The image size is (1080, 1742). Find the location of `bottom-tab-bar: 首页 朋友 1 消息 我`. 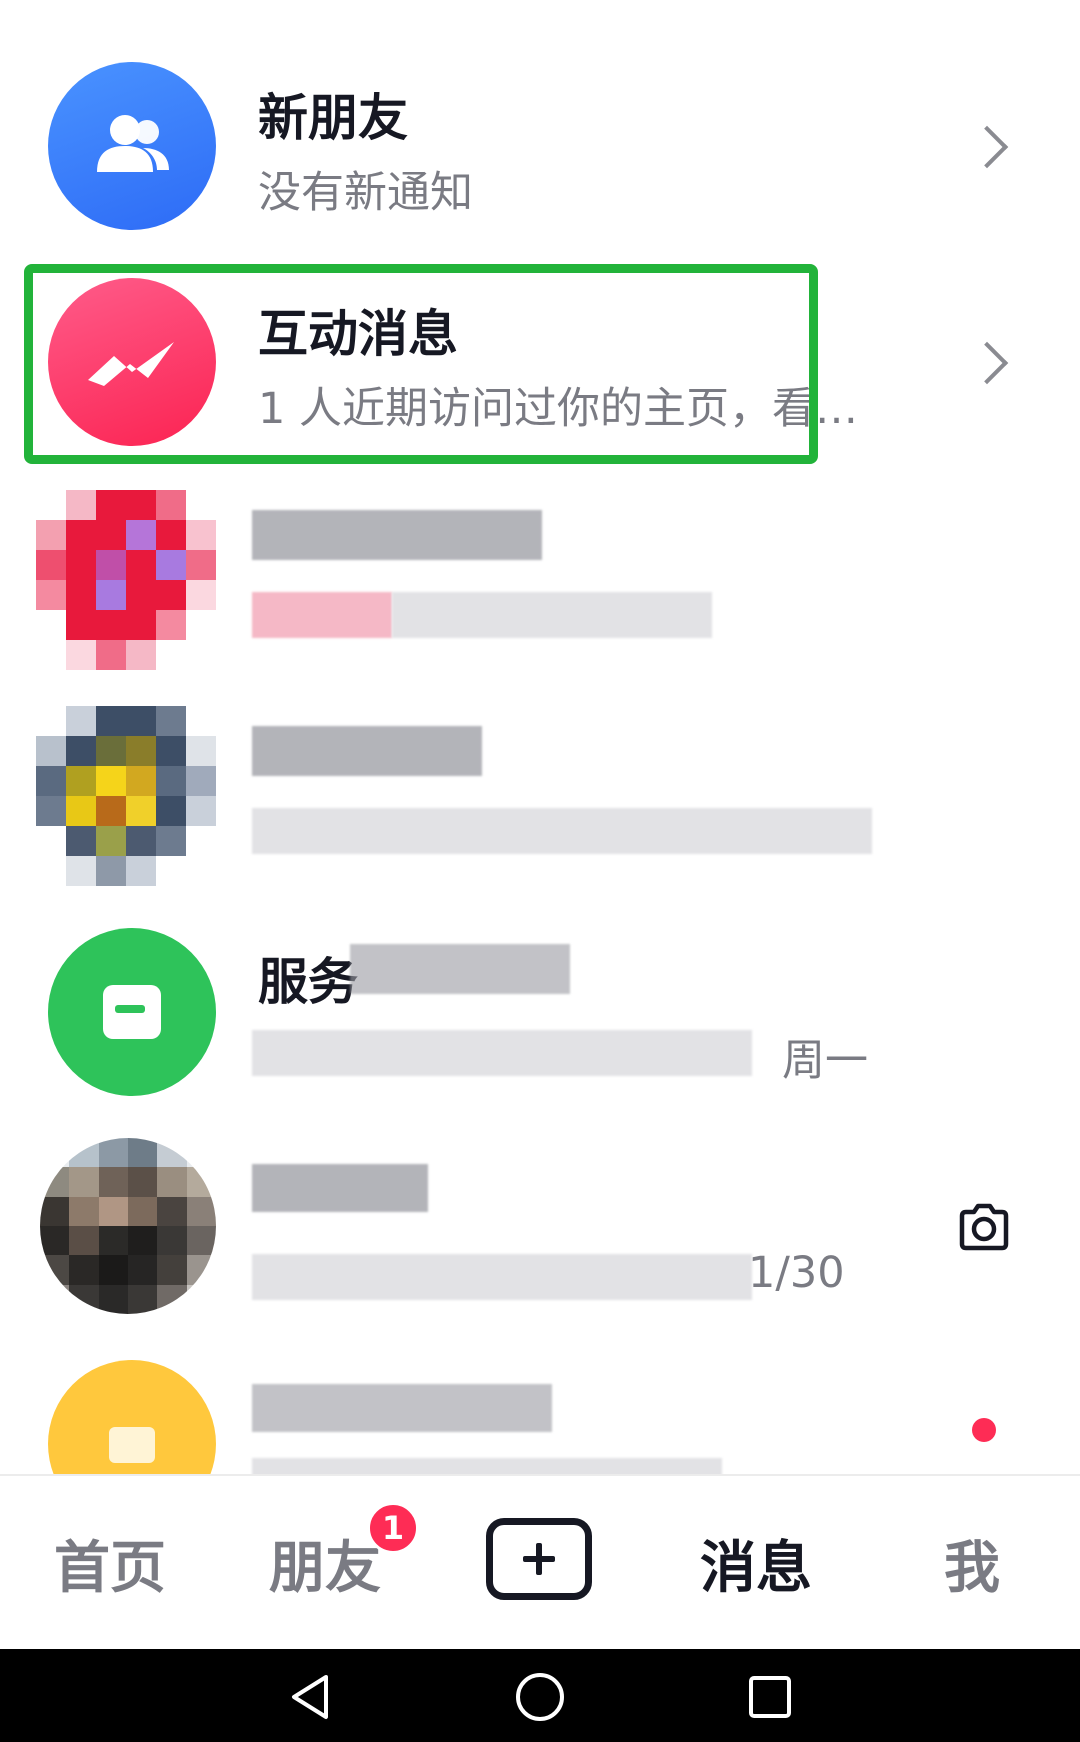

bottom-tab-bar: 首页 朋友 1 消息 我 is located at coordinates (540, 1562).